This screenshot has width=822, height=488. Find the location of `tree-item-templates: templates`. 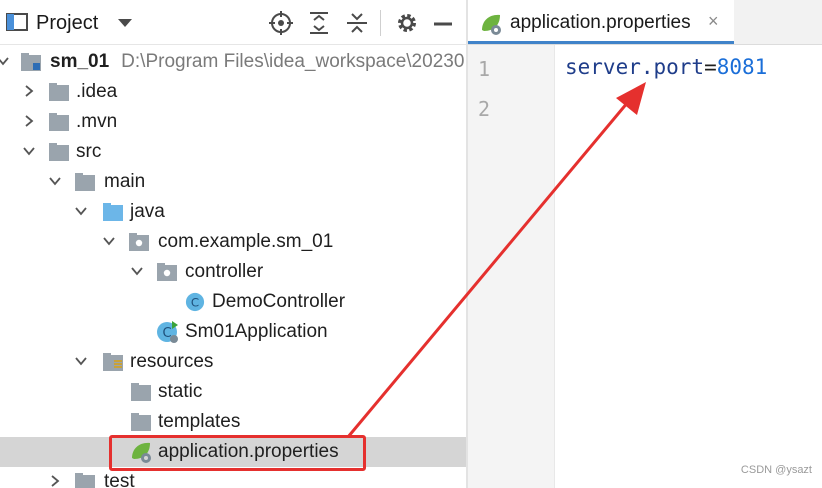

tree-item-templates: templates is located at coordinates (233, 422).